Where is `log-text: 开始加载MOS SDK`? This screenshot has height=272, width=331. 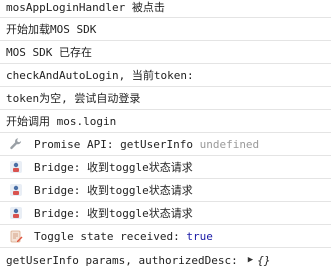 log-text: 开始加载MOS SDK is located at coordinates (51, 29).